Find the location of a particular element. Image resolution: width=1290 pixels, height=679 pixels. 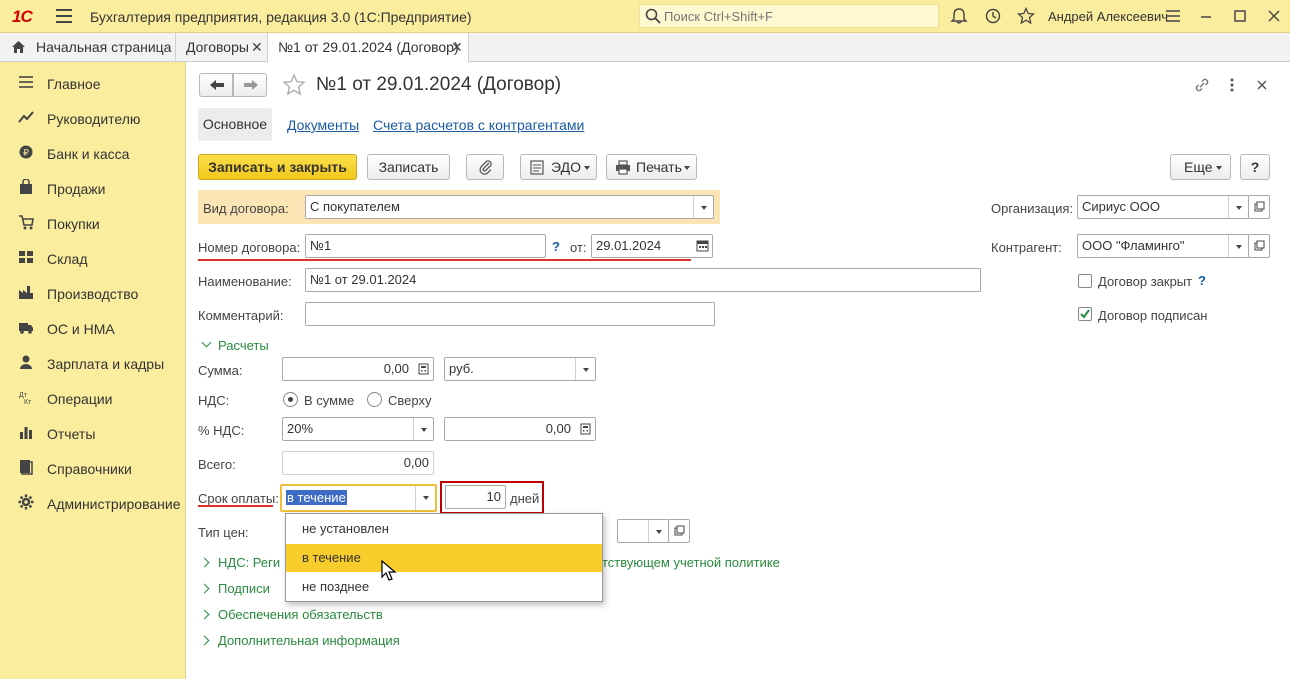

payment-term-select: в течение is located at coordinates (358, 498).